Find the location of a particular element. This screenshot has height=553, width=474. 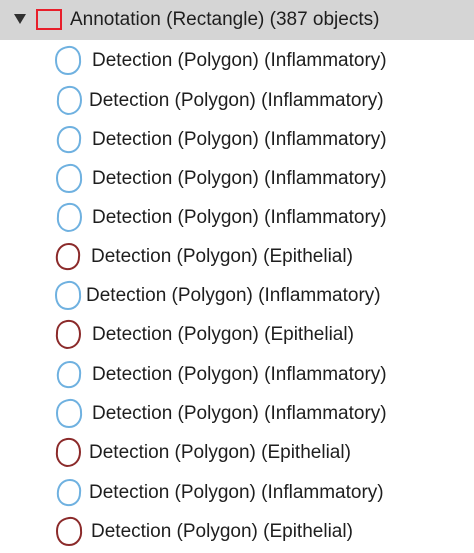

annotation-rectangle-label: Annotation (Rectangle) (387 objects) is located at coordinates (225, 19).